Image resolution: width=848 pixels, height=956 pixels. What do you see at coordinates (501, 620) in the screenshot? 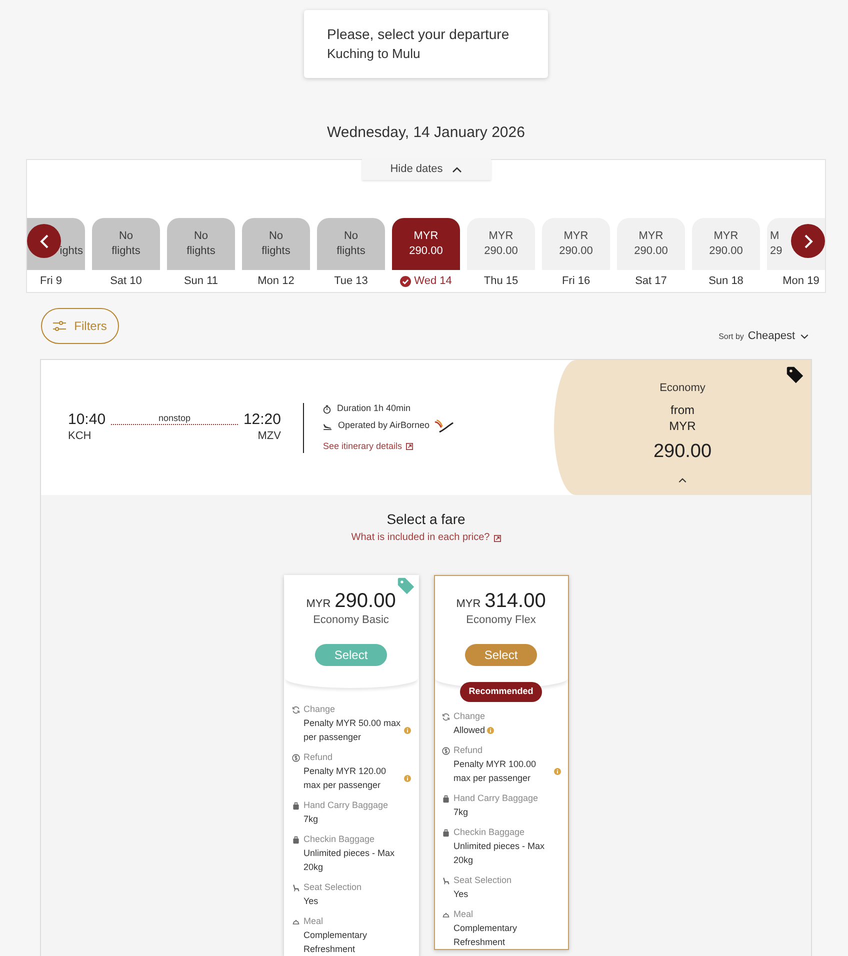
I see `fare-name: Economy Flex` at bounding box center [501, 620].